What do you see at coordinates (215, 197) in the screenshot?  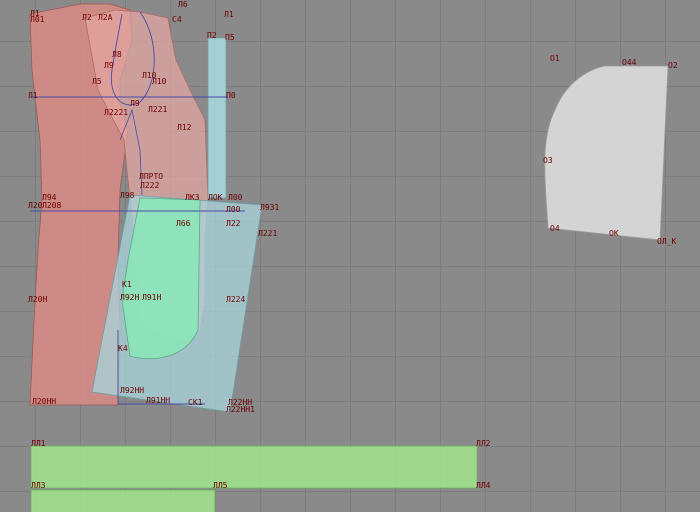 I see `label-lok: ЛОК` at bounding box center [215, 197].